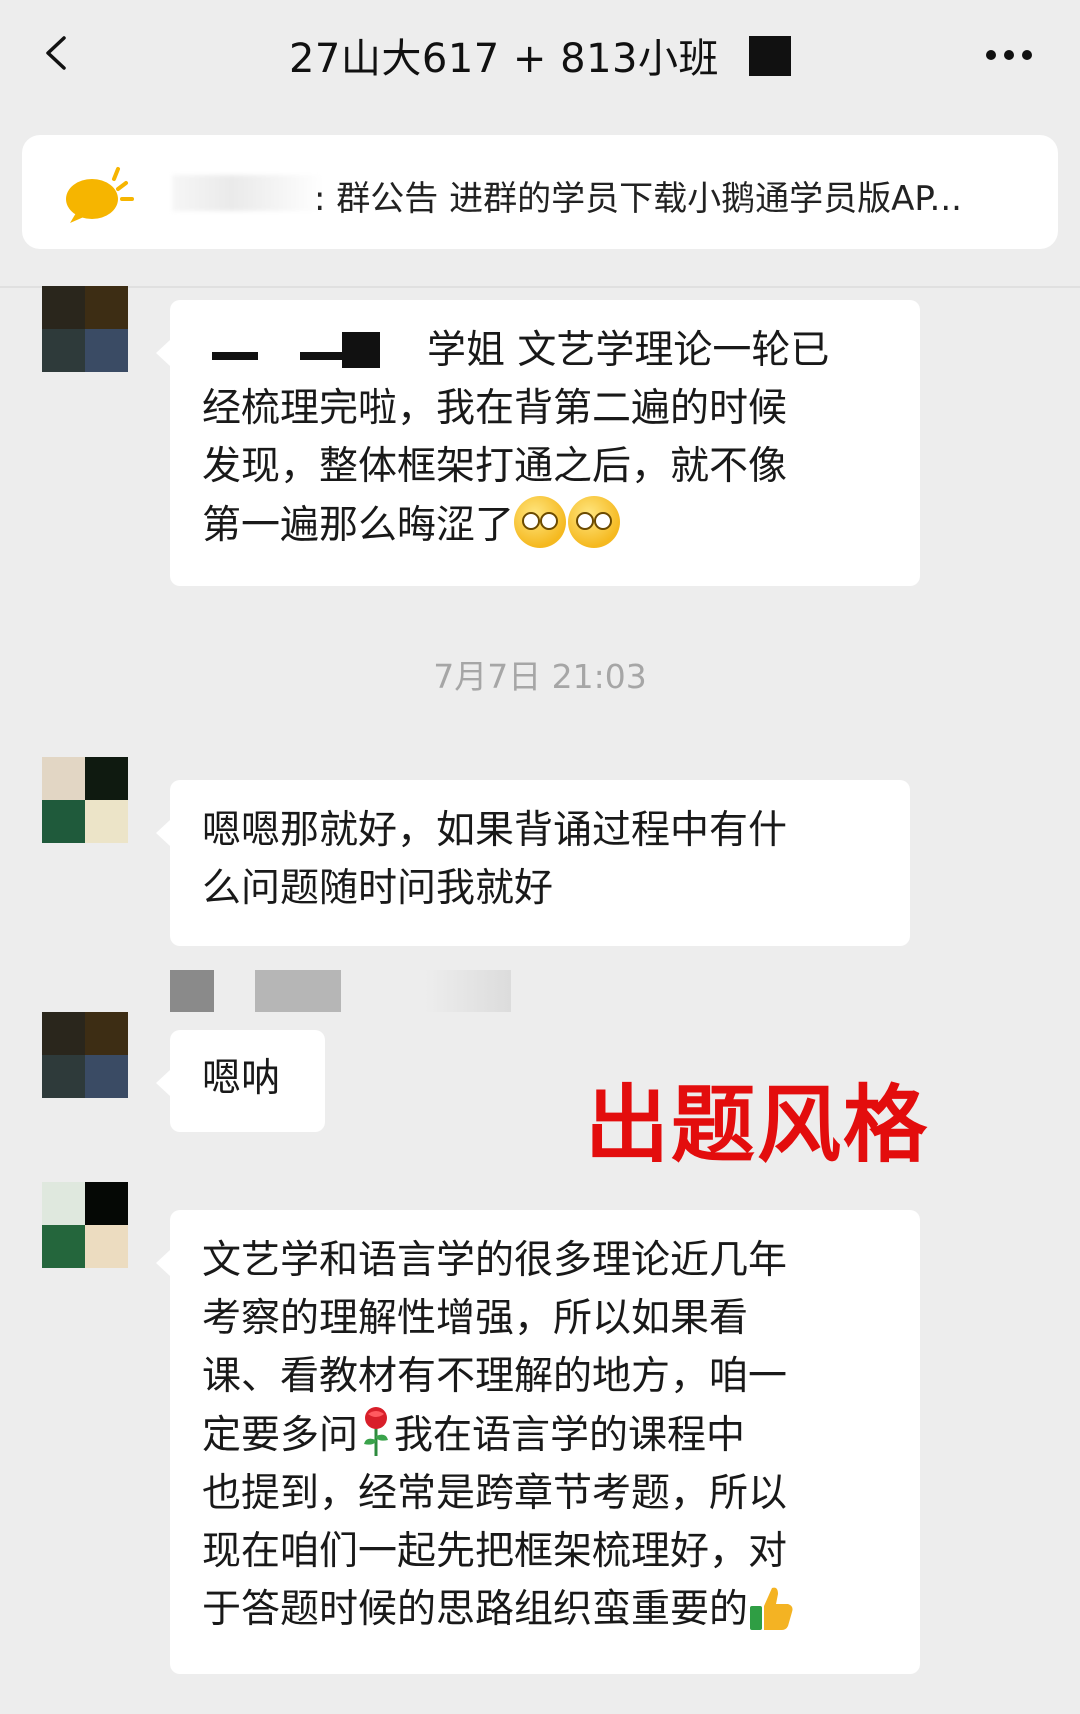 Image resolution: width=1080 pixels, height=1714 pixels. What do you see at coordinates (495, 859) in the screenshot?
I see `message-text: 嗯嗯那就好，如果背诵过程中有什 么问题随时问我就好` at bounding box center [495, 859].